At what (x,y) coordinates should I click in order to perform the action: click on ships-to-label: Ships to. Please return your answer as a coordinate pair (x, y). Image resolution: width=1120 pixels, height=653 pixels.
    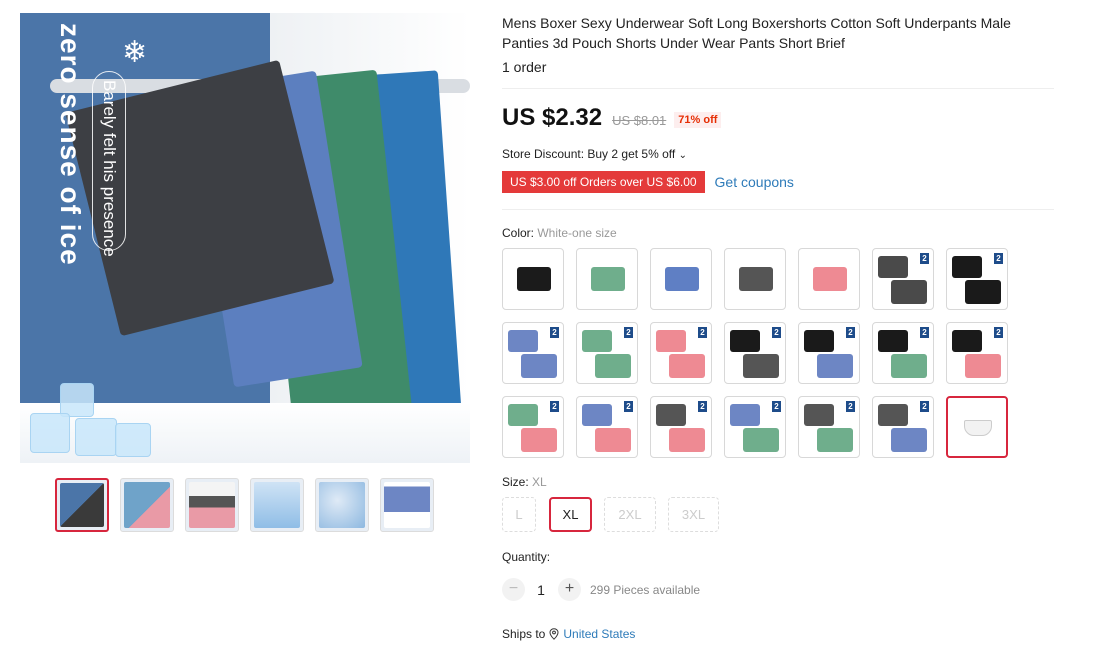
    Looking at the image, I should click on (524, 634).